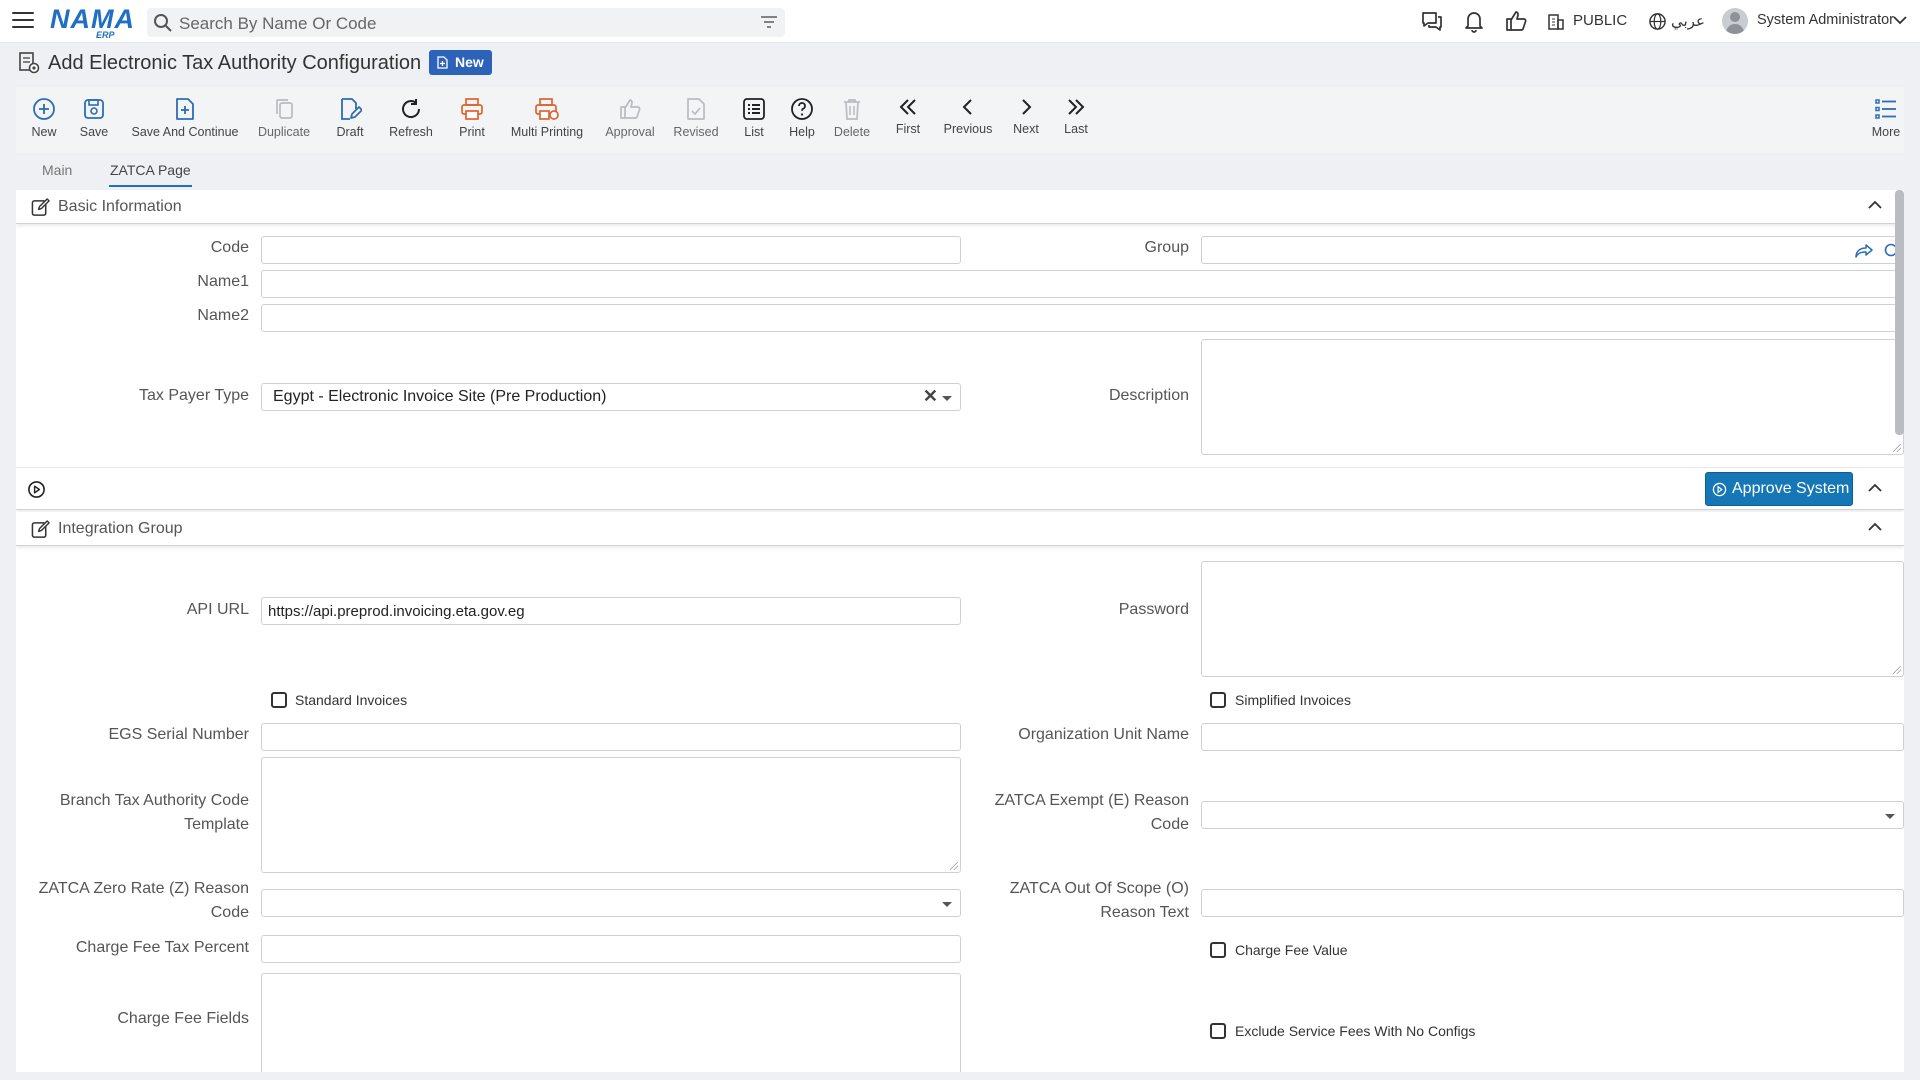 The height and width of the screenshot is (1080, 1920). I want to click on new-label: New, so click(44, 132).